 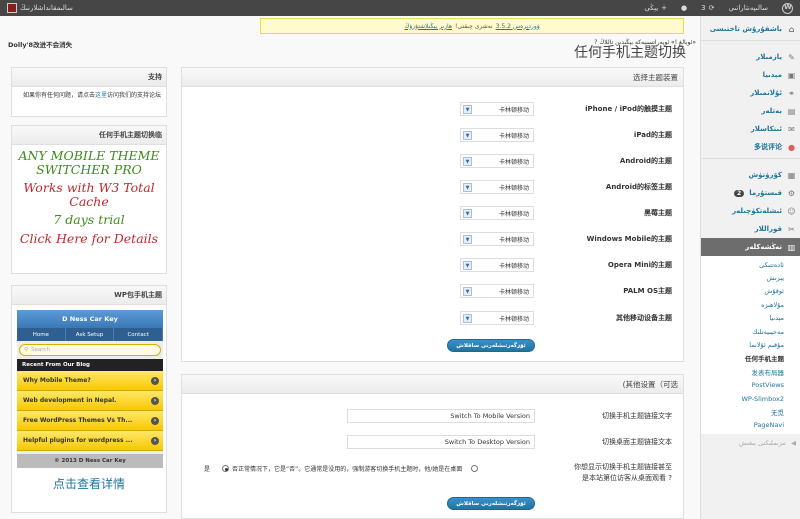 I want to click on row-label: Windows Mobile的主题, so click(x=629, y=239).